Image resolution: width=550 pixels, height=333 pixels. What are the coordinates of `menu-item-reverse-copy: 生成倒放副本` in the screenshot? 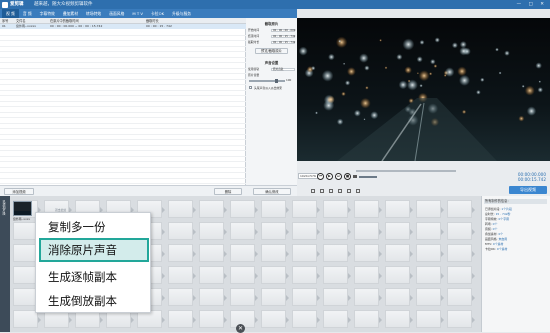 It's located at (82, 301).